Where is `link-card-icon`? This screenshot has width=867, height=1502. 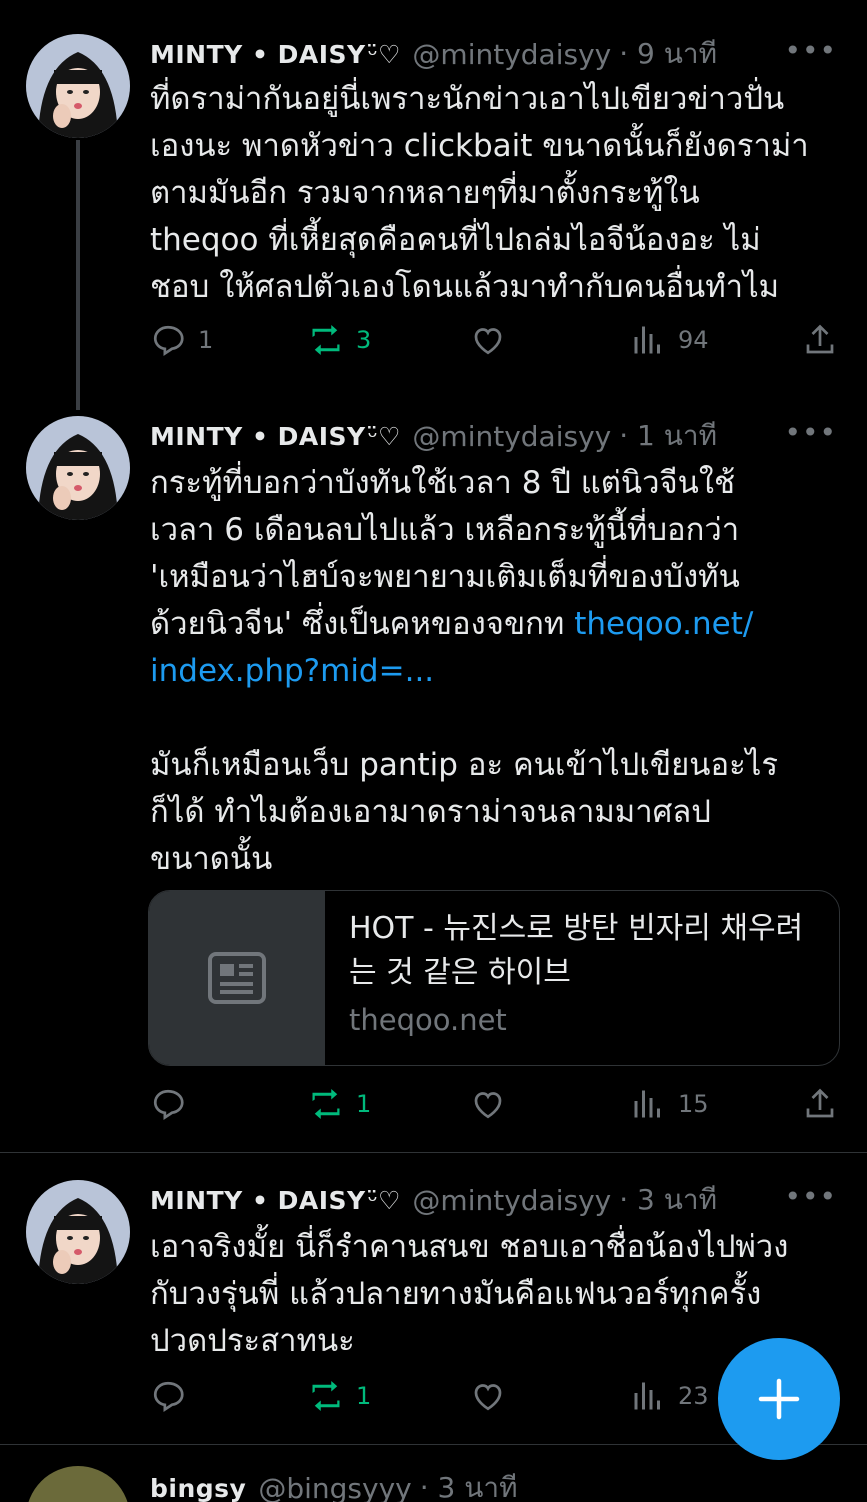 link-card-icon is located at coordinates (237, 978).